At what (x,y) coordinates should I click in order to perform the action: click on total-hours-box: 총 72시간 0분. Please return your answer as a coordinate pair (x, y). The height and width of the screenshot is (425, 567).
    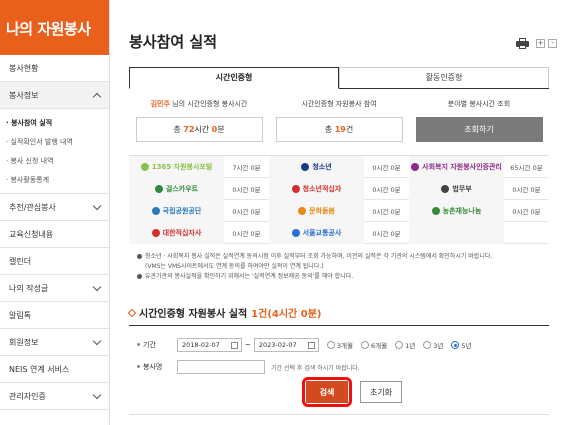
    Looking at the image, I should click on (199, 129).